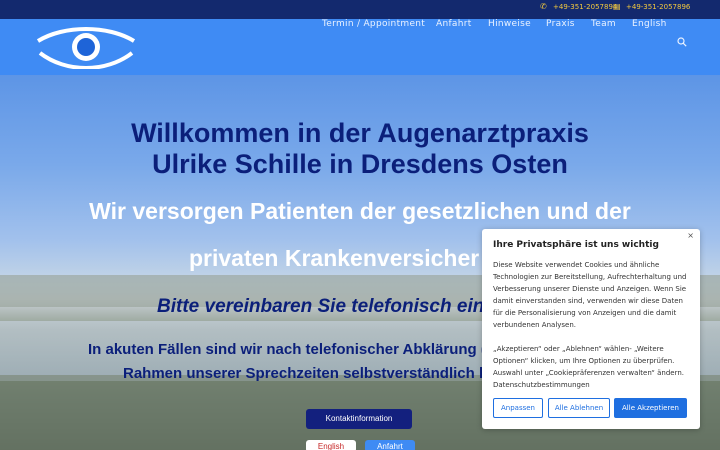  What do you see at coordinates (603, 24) in the screenshot?
I see `nav-team: Team` at bounding box center [603, 24].